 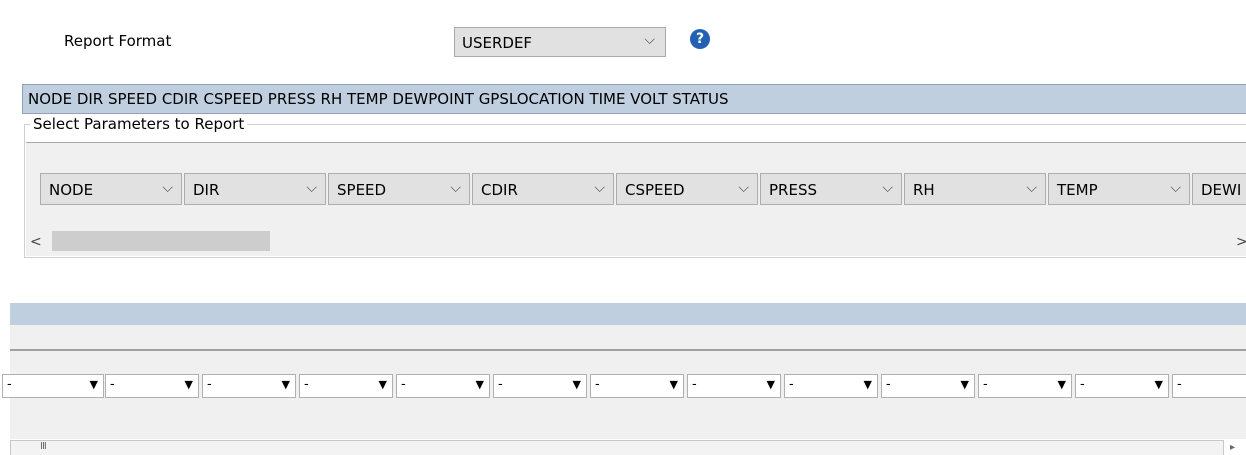 I want to click on param-combo-temp: TEMP ⌵, so click(x=1119, y=189).